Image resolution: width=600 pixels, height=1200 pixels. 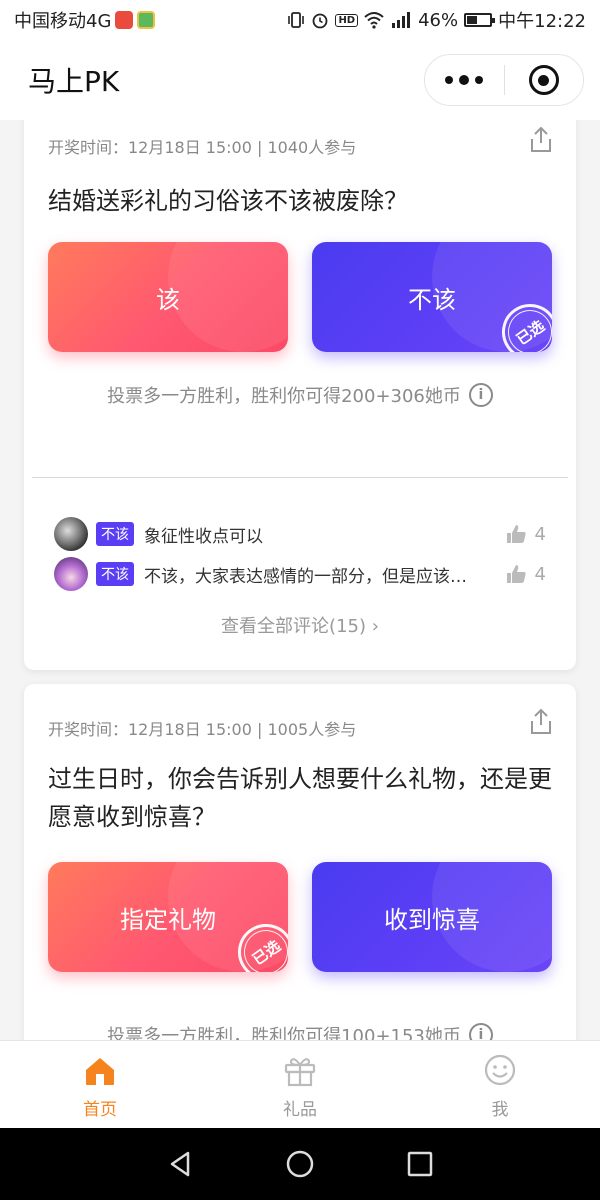 I want to click on signal-icon, so click(x=401, y=20).